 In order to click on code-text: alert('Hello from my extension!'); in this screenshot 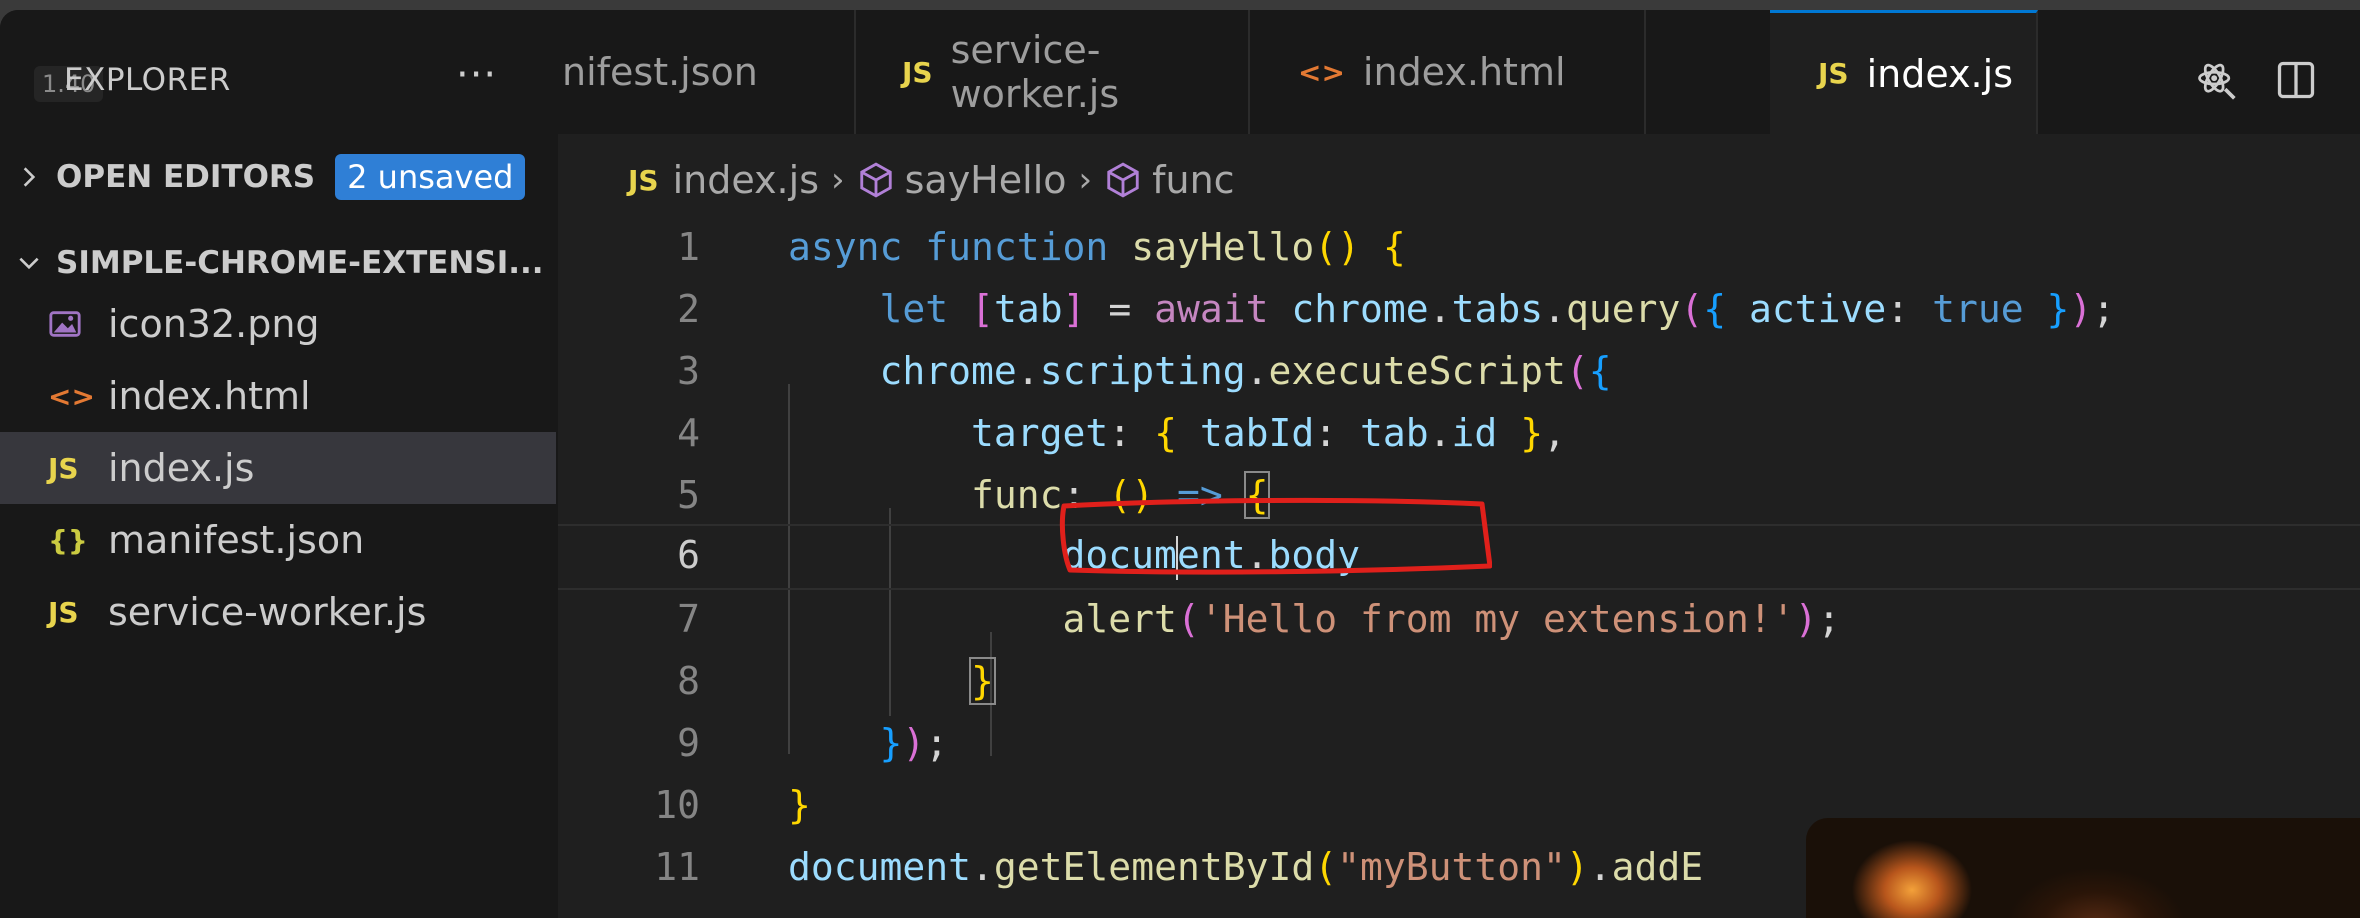, I will do `click(1451, 619)`.